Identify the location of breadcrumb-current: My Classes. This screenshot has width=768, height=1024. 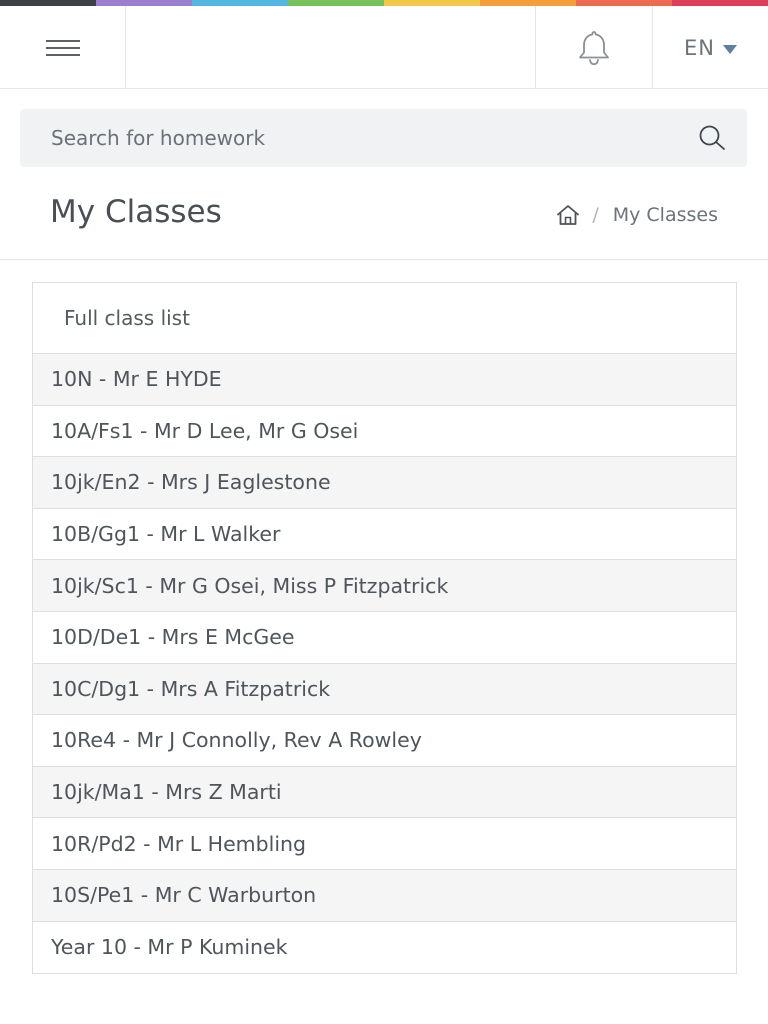
(665, 215).